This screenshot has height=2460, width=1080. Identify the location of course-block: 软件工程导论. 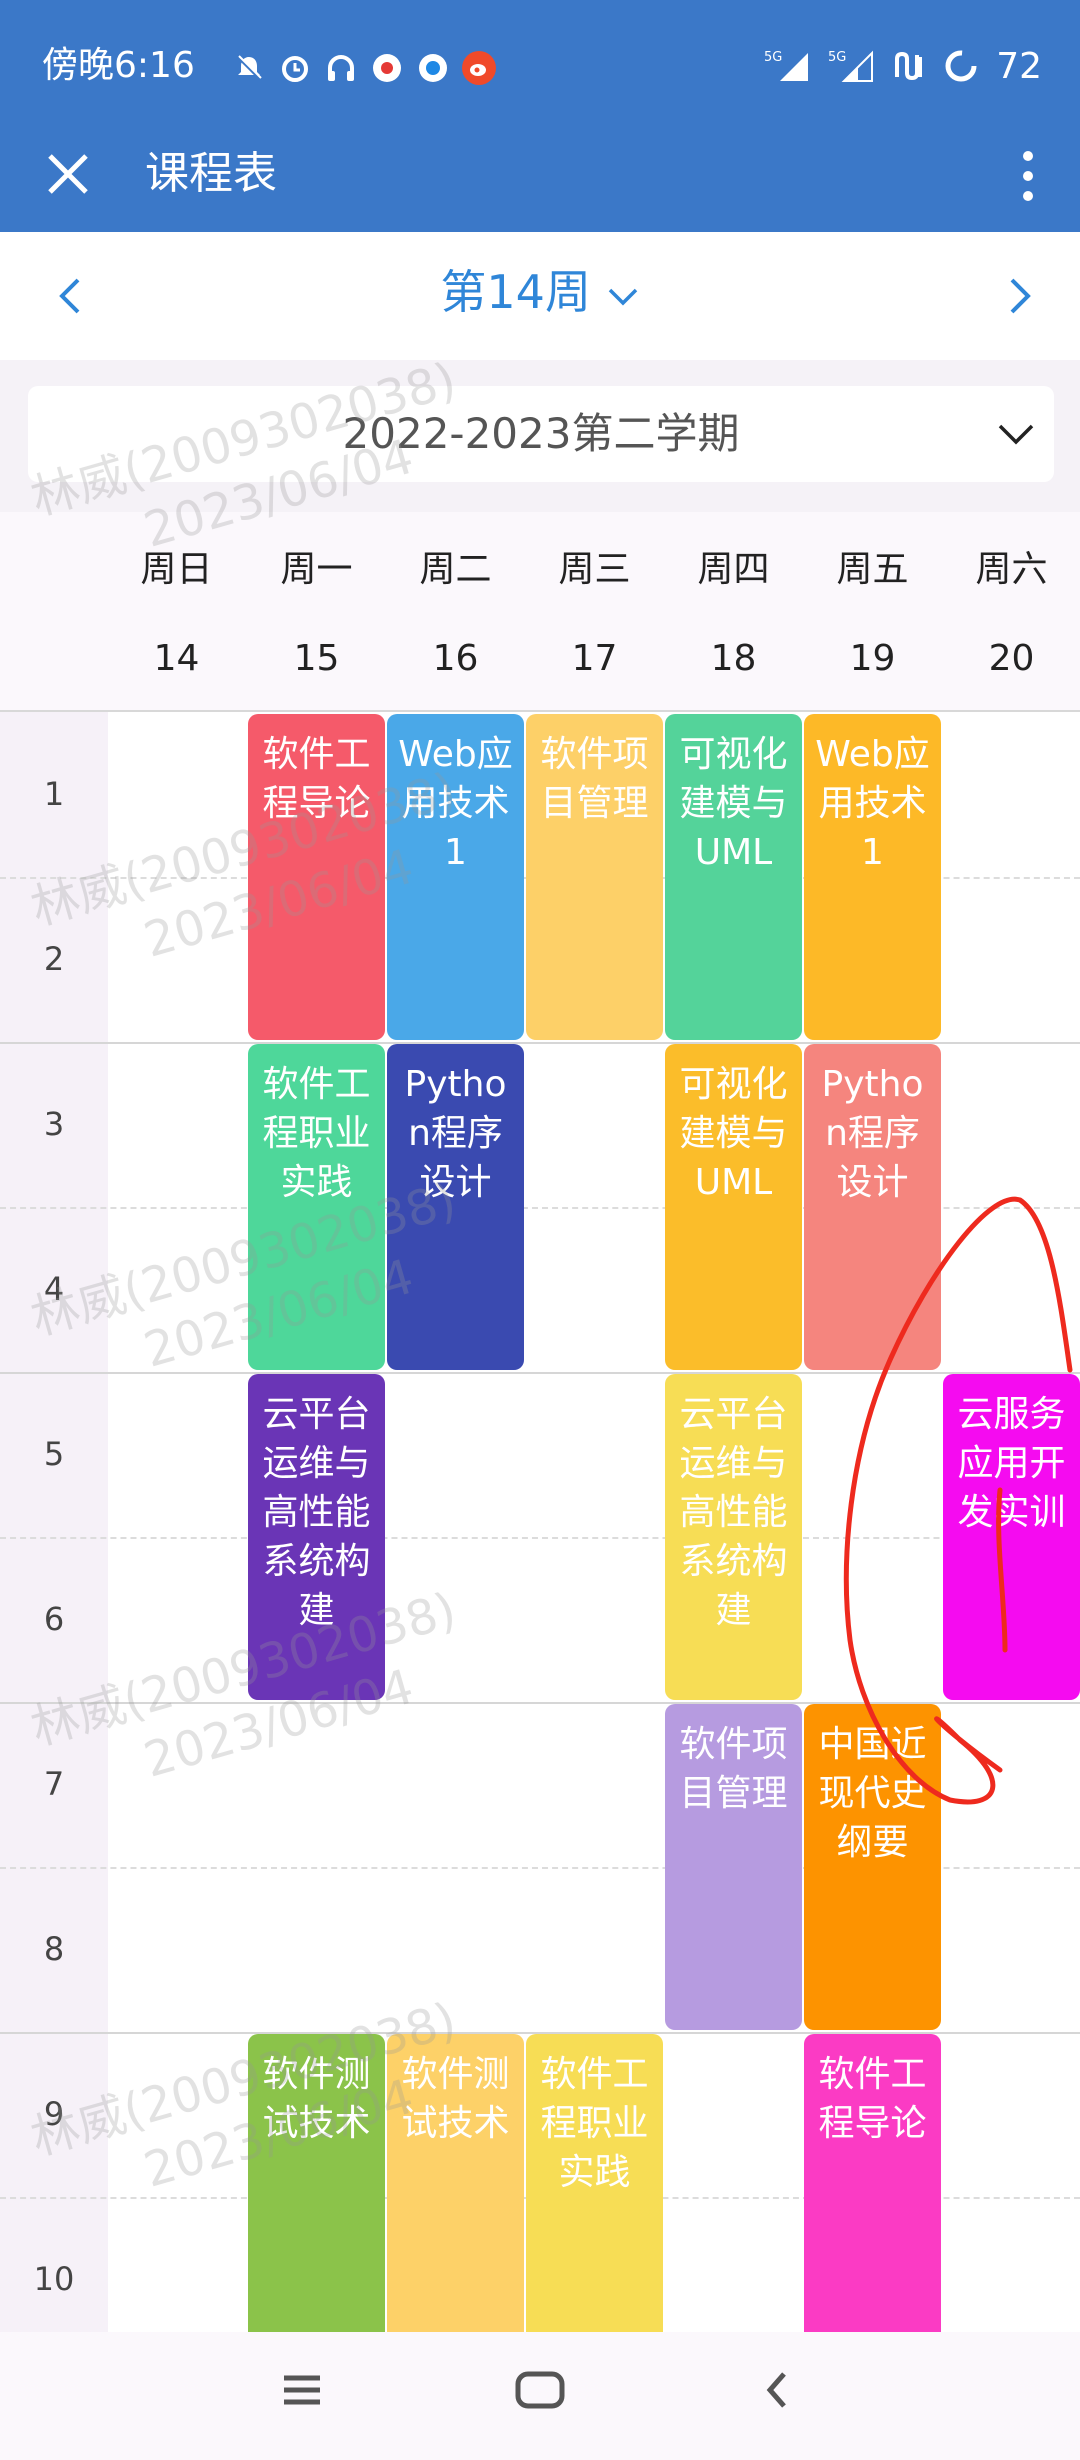
(872, 2183).